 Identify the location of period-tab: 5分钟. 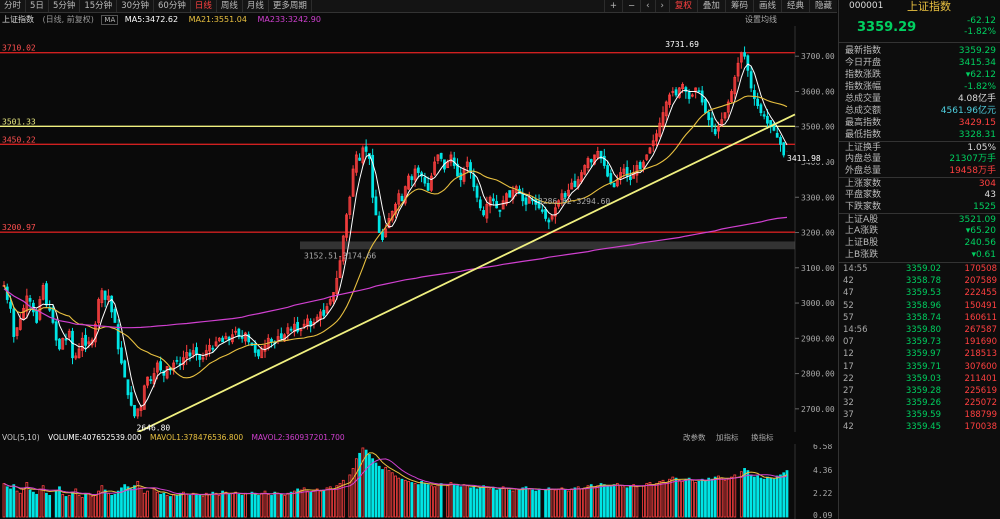
(65, 6).